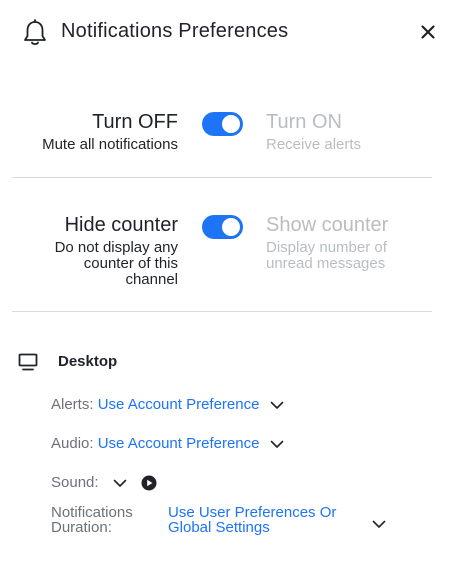  I want to click on dialog-header: Notifications Preferences, so click(225, 33).